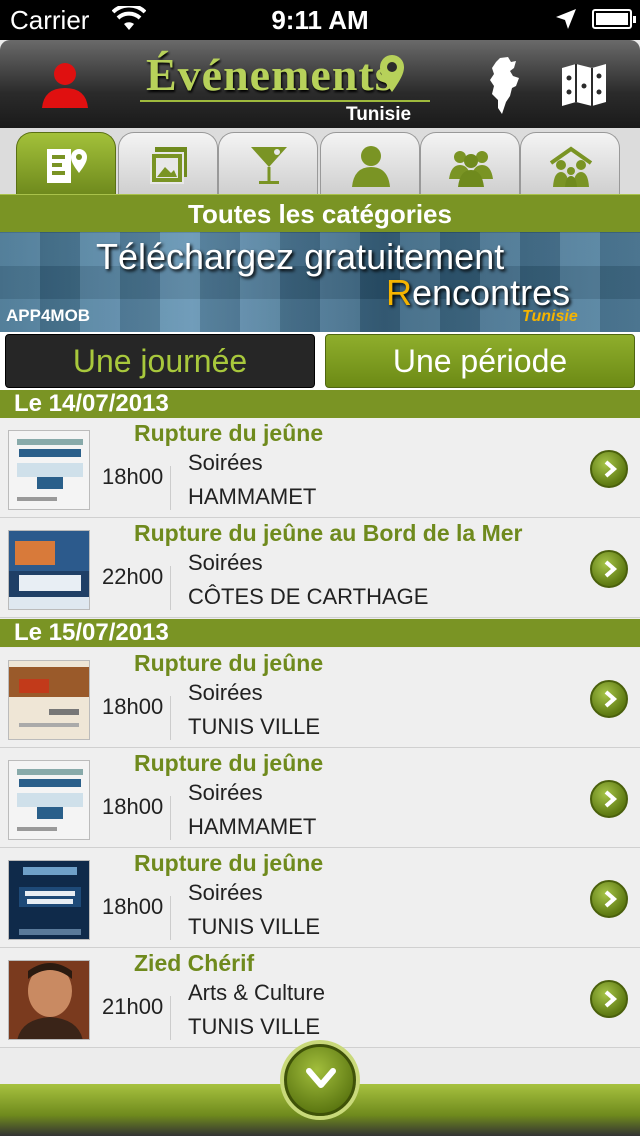 Image resolution: width=640 pixels, height=1136 pixels. Describe the element at coordinates (48, 315) in the screenshot. I see `banner-app-logo: APP4MOB` at that location.